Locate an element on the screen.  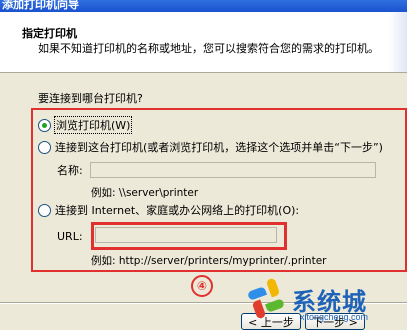
printer-name-field is located at coordinates (233, 170).